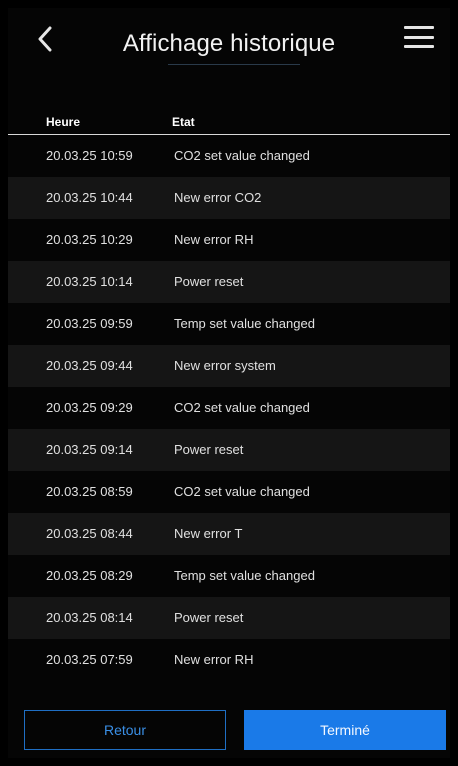 The width and height of the screenshot is (458, 766). I want to click on row-time: 20.03.25 09:14, so click(89, 449).